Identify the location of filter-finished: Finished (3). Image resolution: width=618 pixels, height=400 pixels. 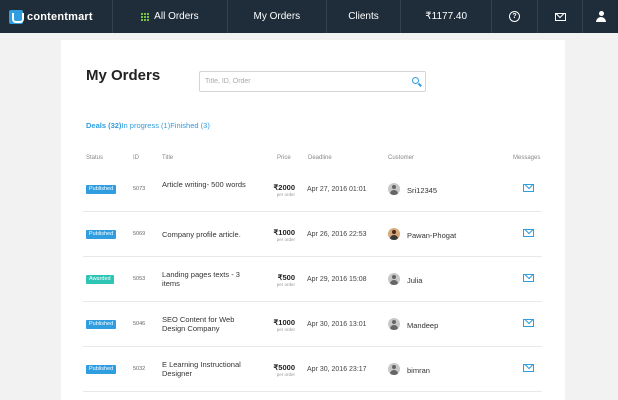
(190, 125).